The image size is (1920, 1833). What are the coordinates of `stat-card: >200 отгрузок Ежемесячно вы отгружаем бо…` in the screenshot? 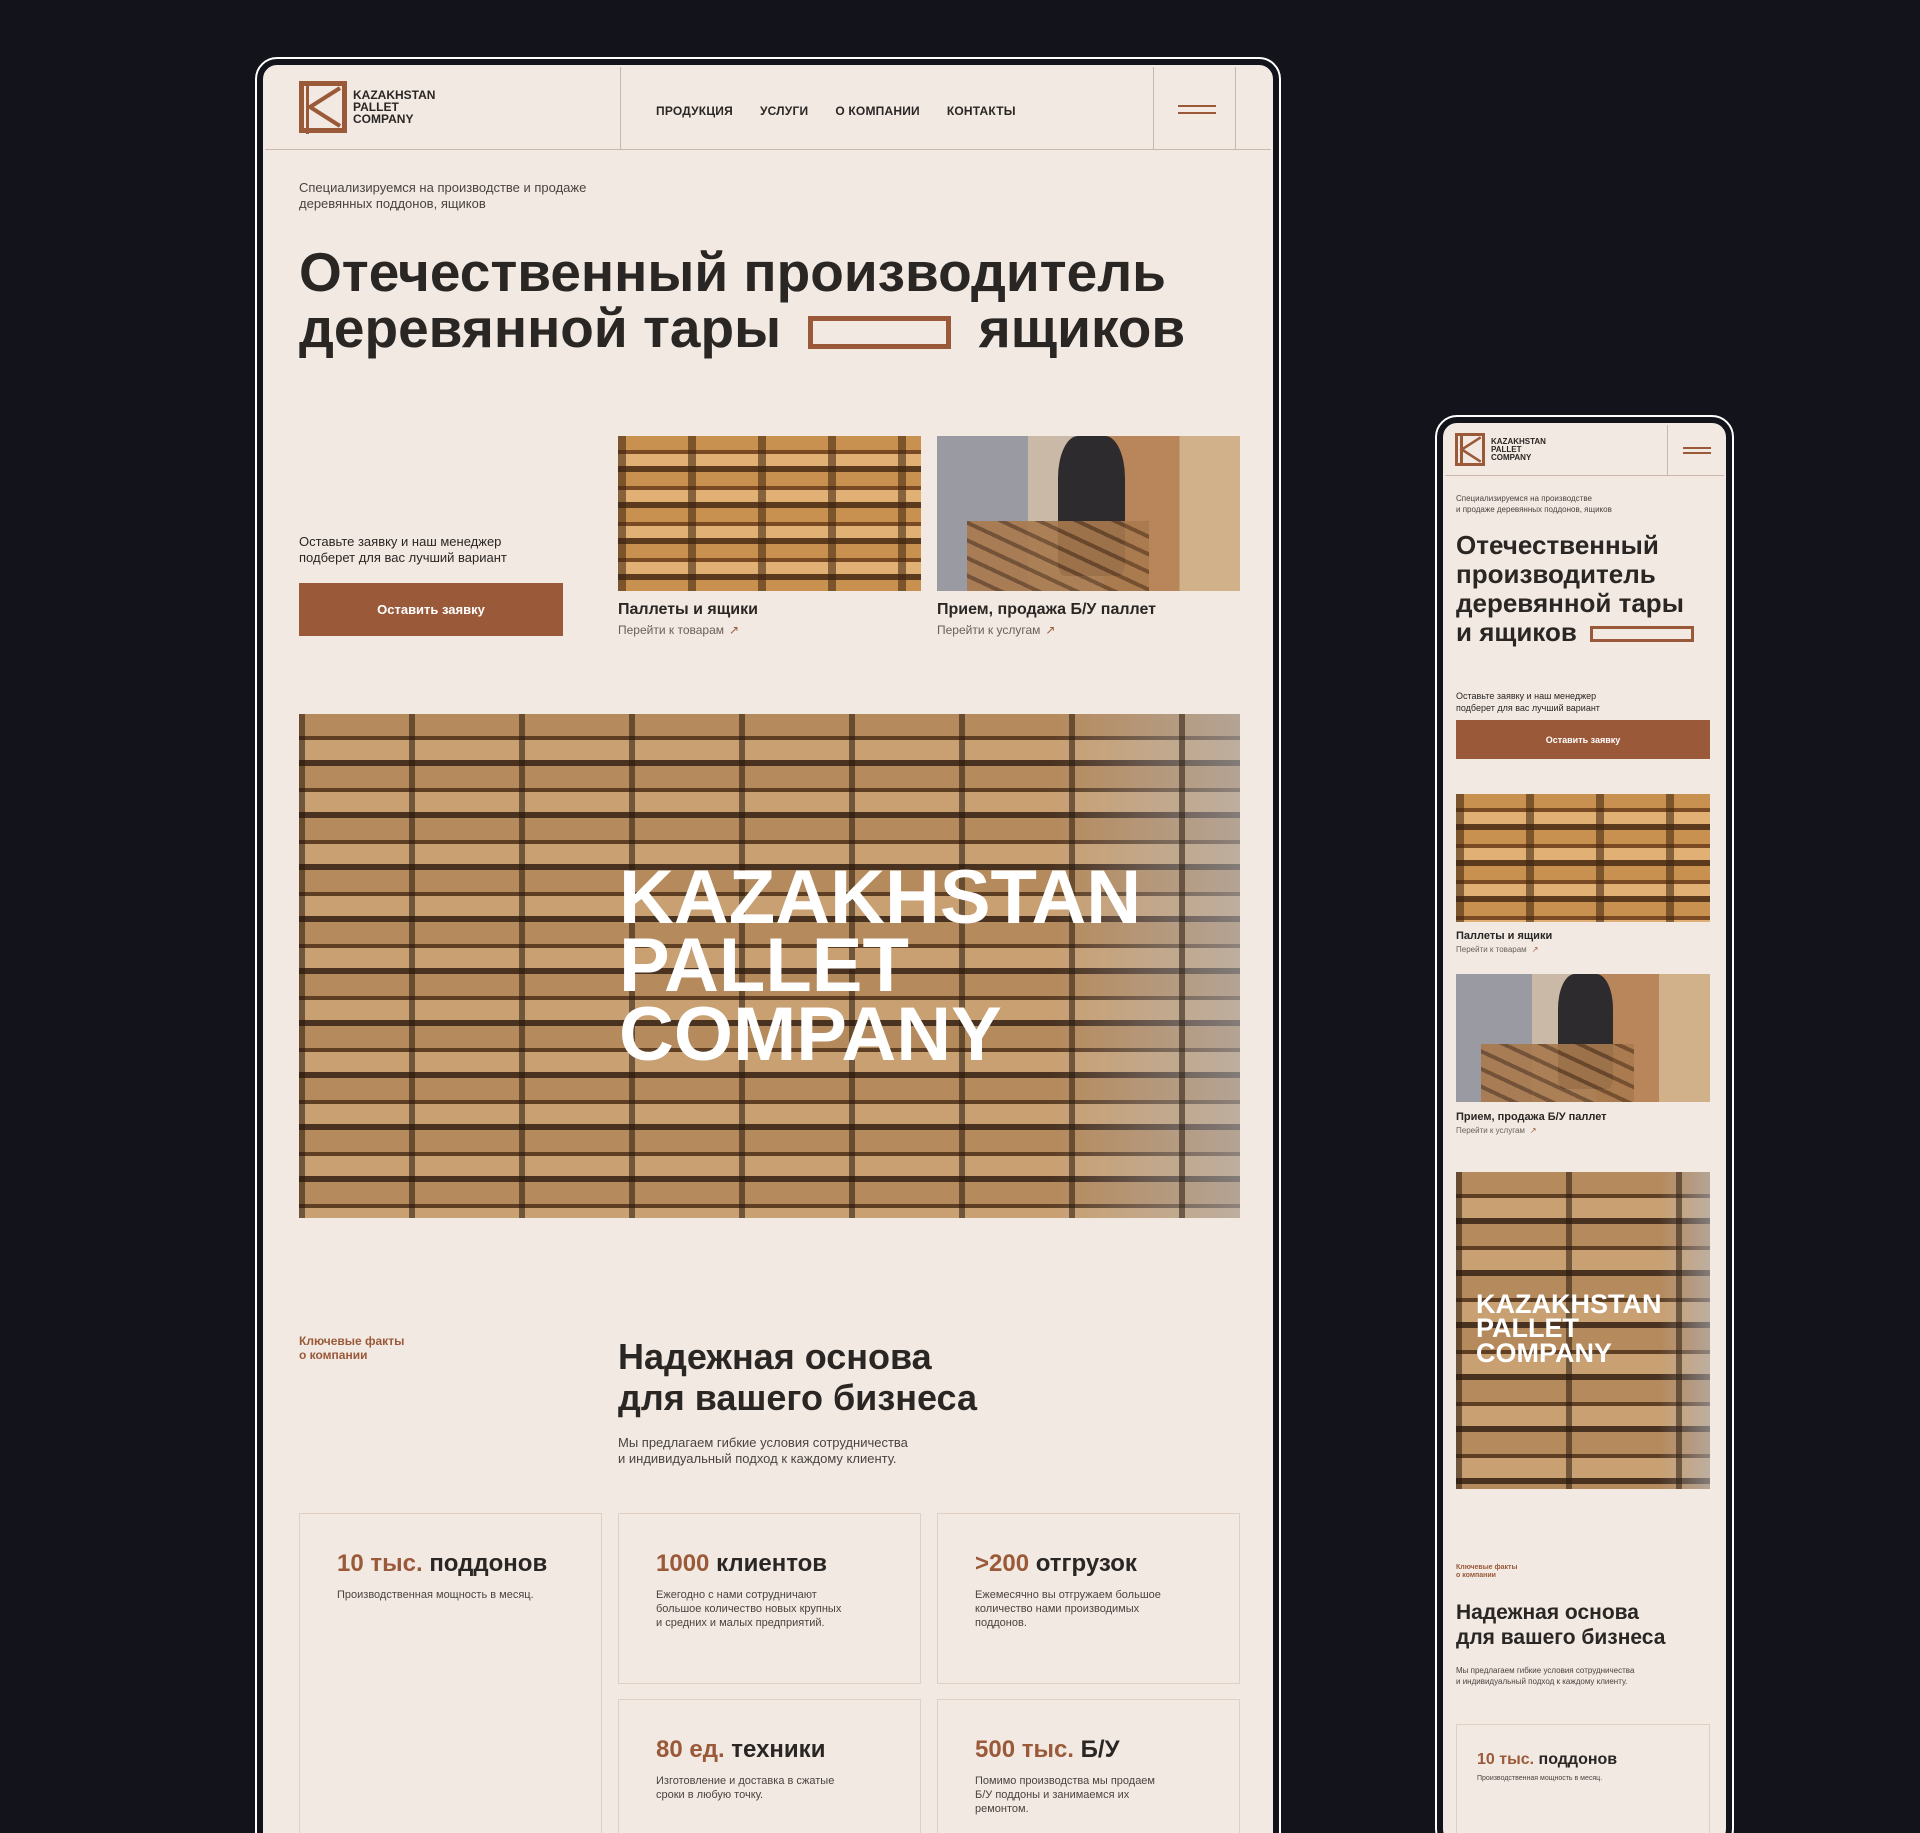 It's located at (1088, 1598).